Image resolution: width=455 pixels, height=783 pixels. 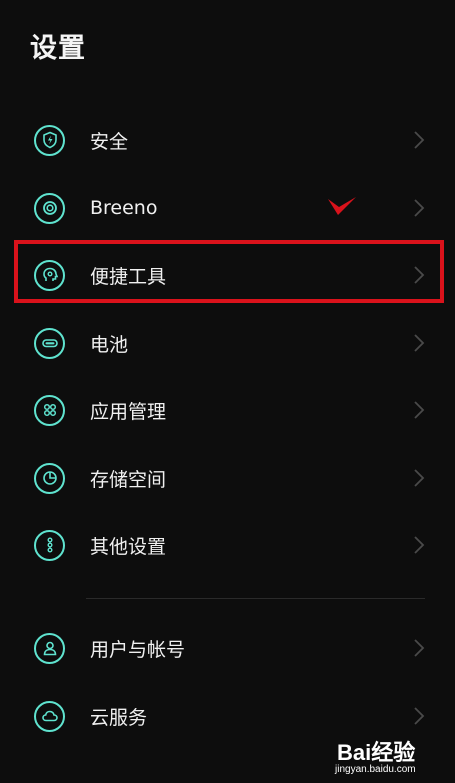 I want to click on settings-item-breeno: Breeno, so click(x=227, y=208).